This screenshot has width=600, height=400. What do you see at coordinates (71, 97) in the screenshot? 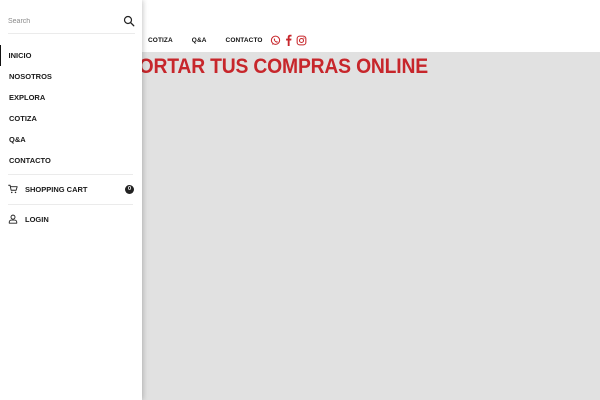
I see `menu-item-explora: EXPLORA` at bounding box center [71, 97].